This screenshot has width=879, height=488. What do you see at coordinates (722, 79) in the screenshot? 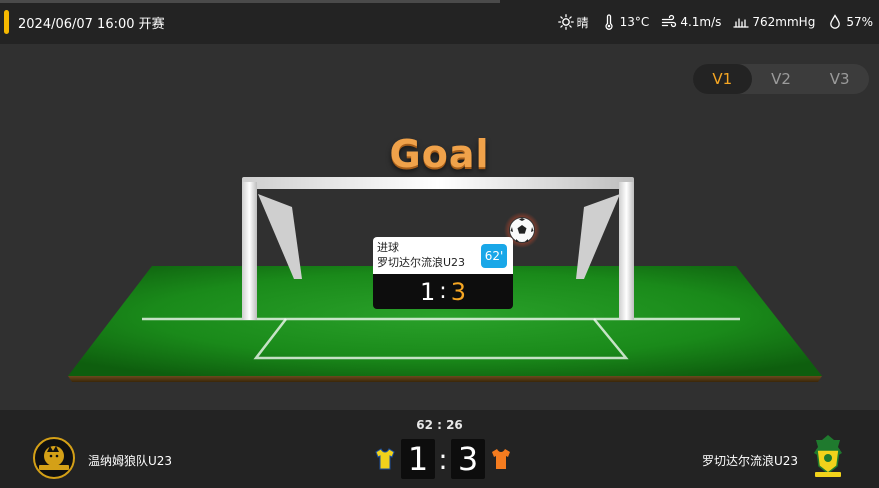
I see `version-v1-button: V1` at bounding box center [722, 79].